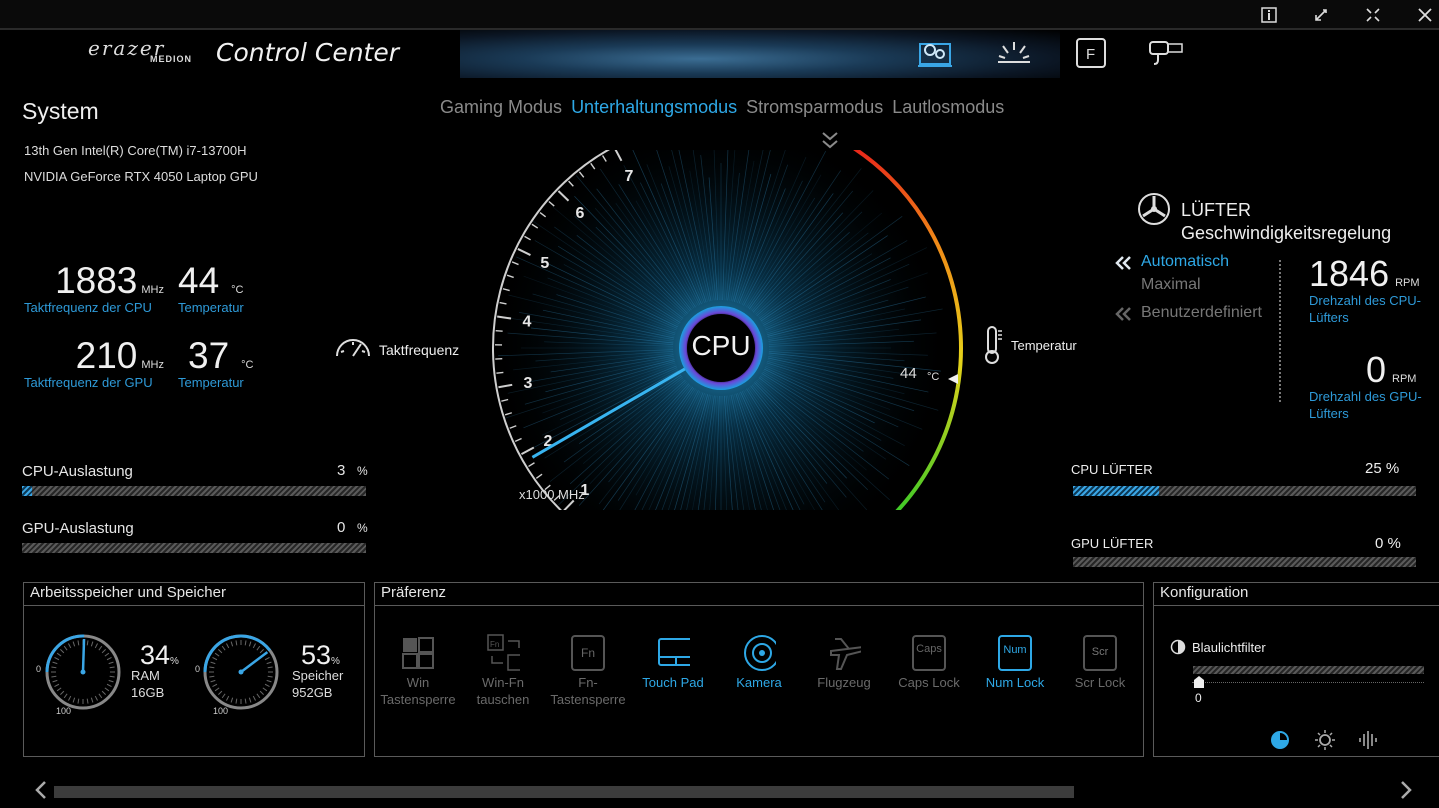  I want to click on preference-panel-title: Präferenz, so click(414, 592).